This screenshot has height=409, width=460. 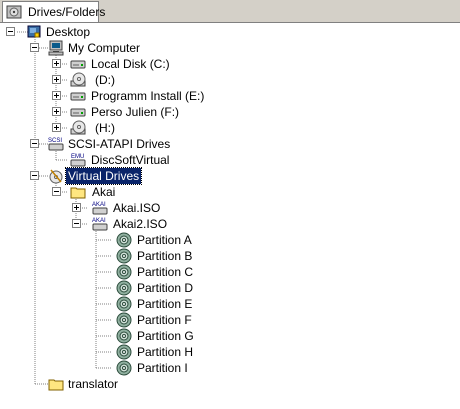 What do you see at coordinates (162, 368) in the screenshot?
I see `tree-label-partition: Partition I` at bounding box center [162, 368].